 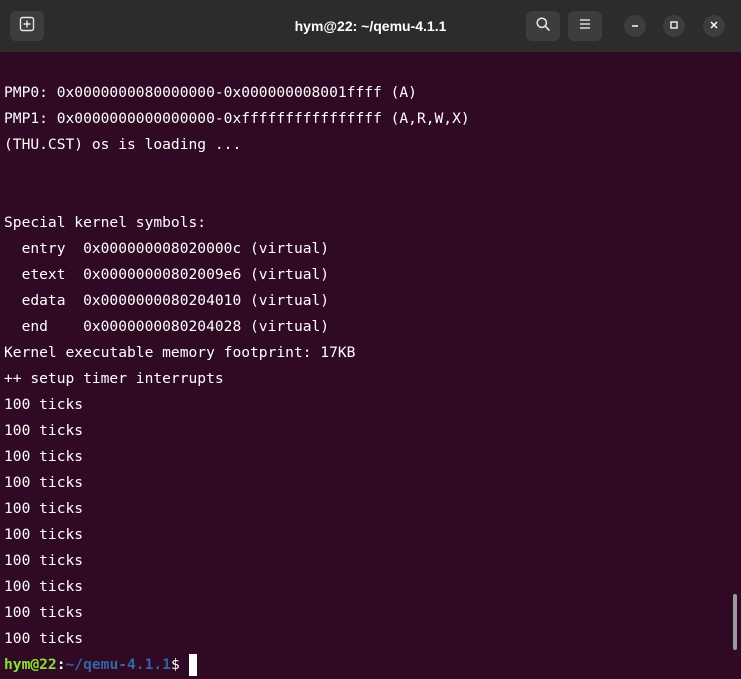 I want to click on terminal-line: Kernel executable memory footprint: 17KB, so click(x=180, y=352).